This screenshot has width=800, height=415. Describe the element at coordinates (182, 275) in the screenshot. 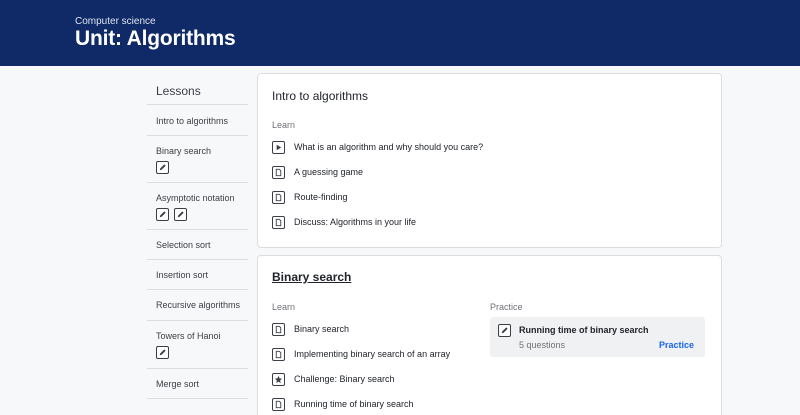

I see `sidebar-item-label: Insertion sort` at that location.